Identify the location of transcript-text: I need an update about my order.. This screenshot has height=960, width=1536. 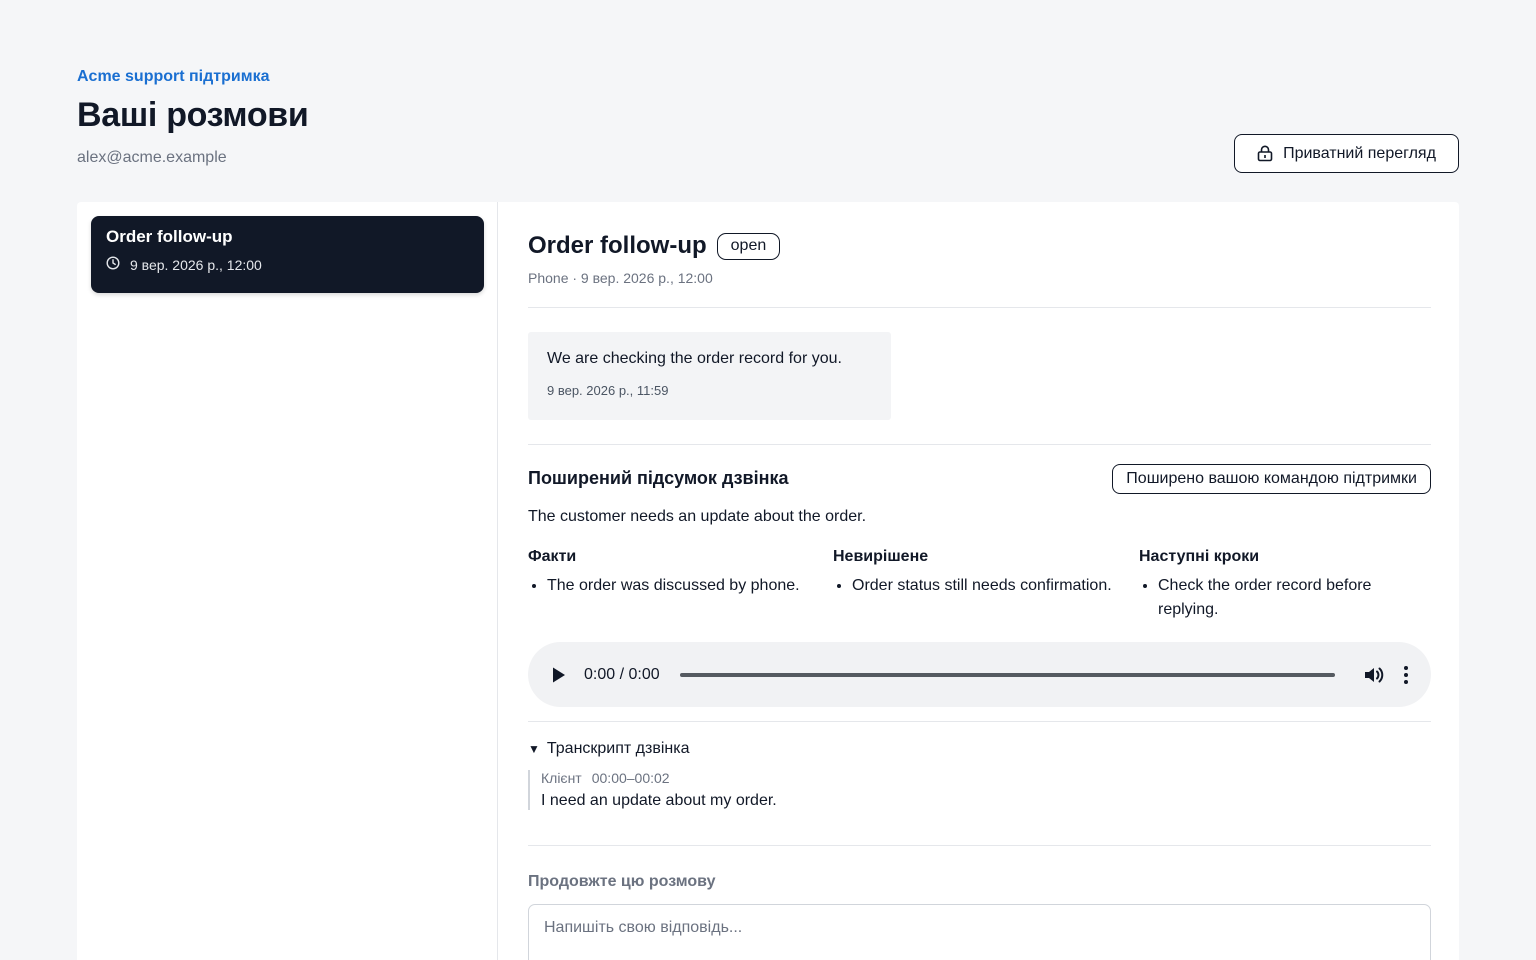
(659, 800).